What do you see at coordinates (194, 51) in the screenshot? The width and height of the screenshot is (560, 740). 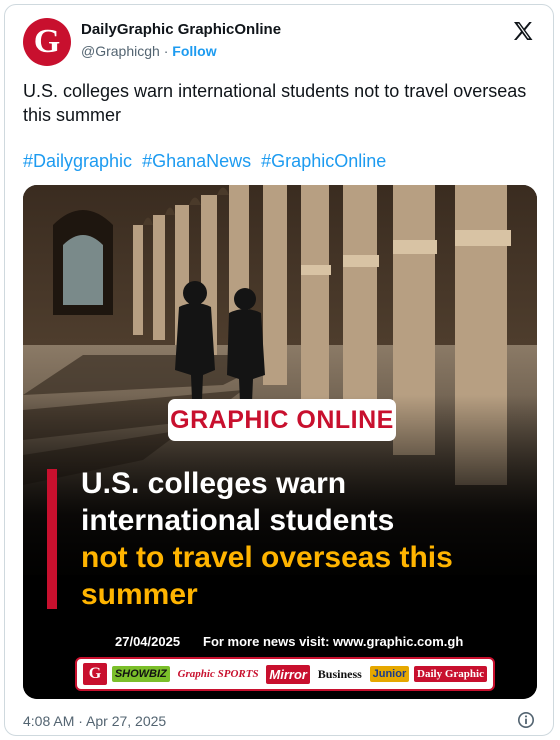 I see `follow-button: Follow` at bounding box center [194, 51].